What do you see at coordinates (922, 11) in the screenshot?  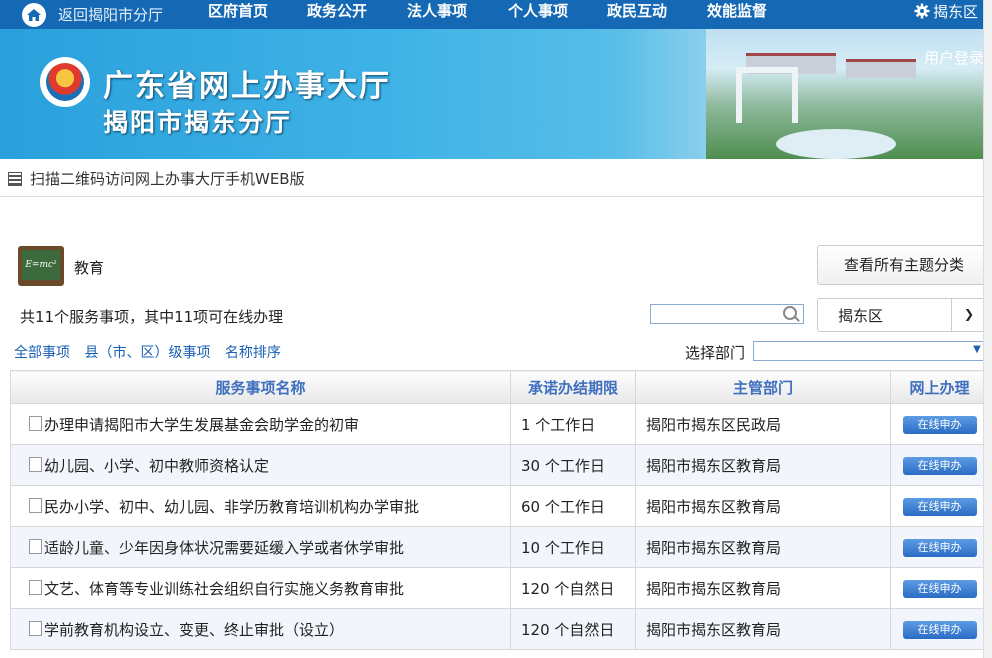 I see `gear-icon` at bounding box center [922, 11].